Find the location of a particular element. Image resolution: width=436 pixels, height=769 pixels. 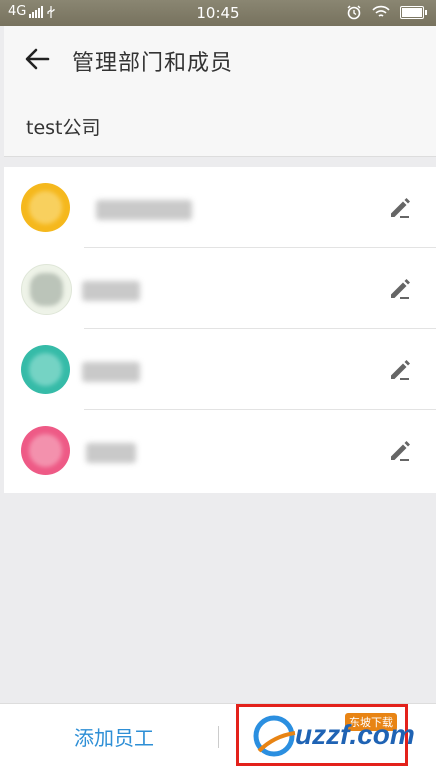

status-bar-right is located at coordinates (386, 12).